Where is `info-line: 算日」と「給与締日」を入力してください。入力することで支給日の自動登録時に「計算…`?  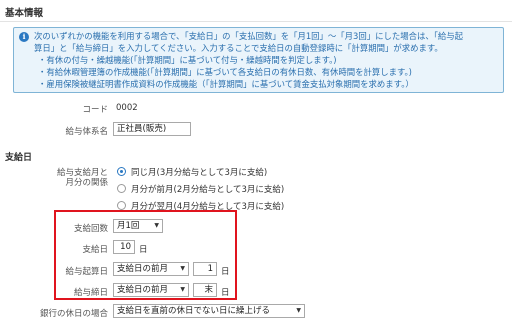 info-line: 算日」と「給与締日」を入力してください。入力することで支給日の自動登録時に「計算… is located at coordinates (238, 48).